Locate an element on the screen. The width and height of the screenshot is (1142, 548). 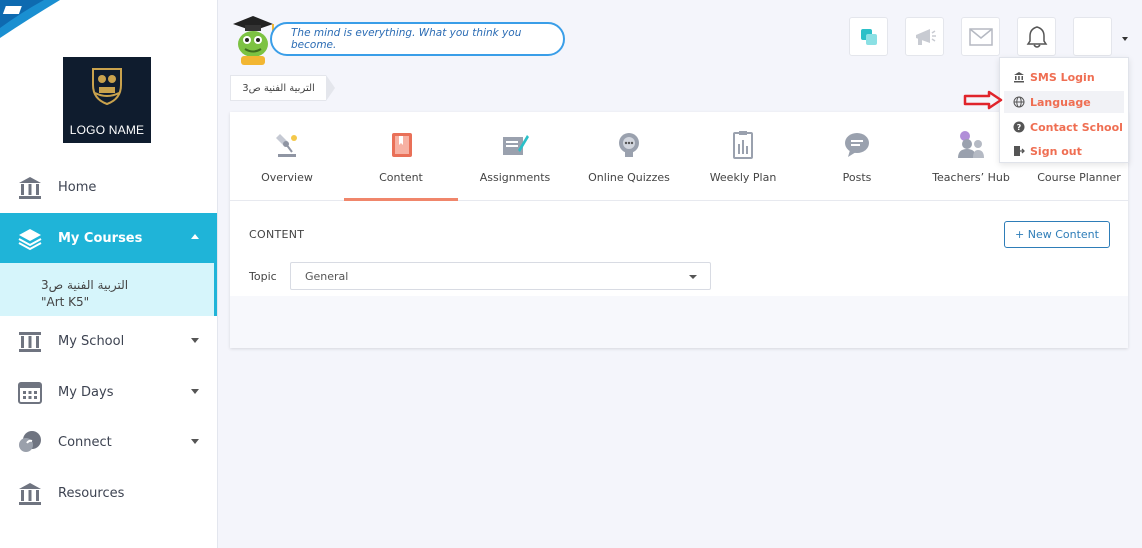
speech-bubble-icon is located at coordinates (857, 145).